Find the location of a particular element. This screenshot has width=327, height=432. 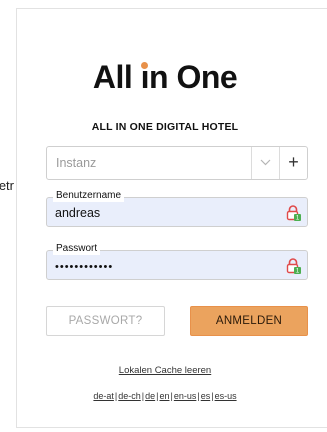

add-instance-button: + is located at coordinates (293, 163).